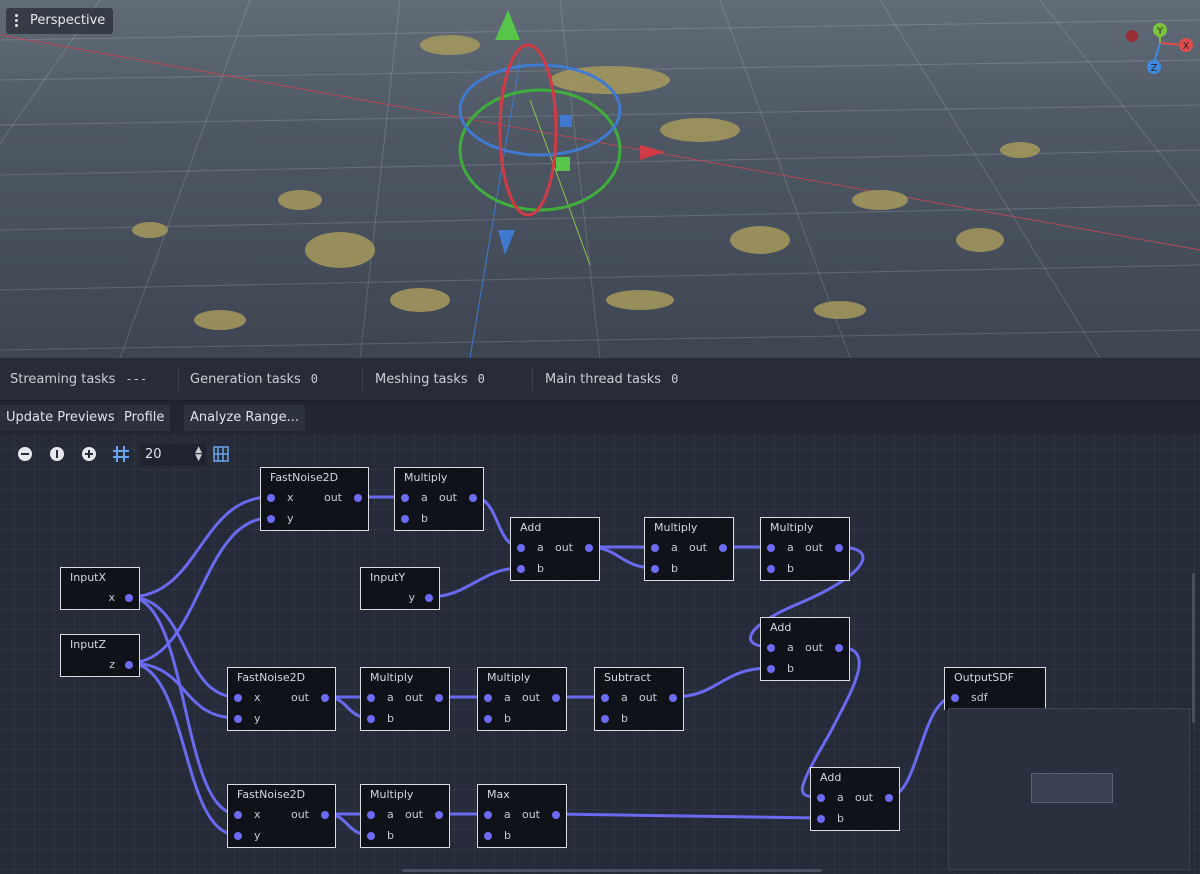 Image resolution: width=1200 pixels, height=874 pixels. What do you see at coordinates (89, 454) in the screenshot?
I see `zoom-in-icon` at bounding box center [89, 454].